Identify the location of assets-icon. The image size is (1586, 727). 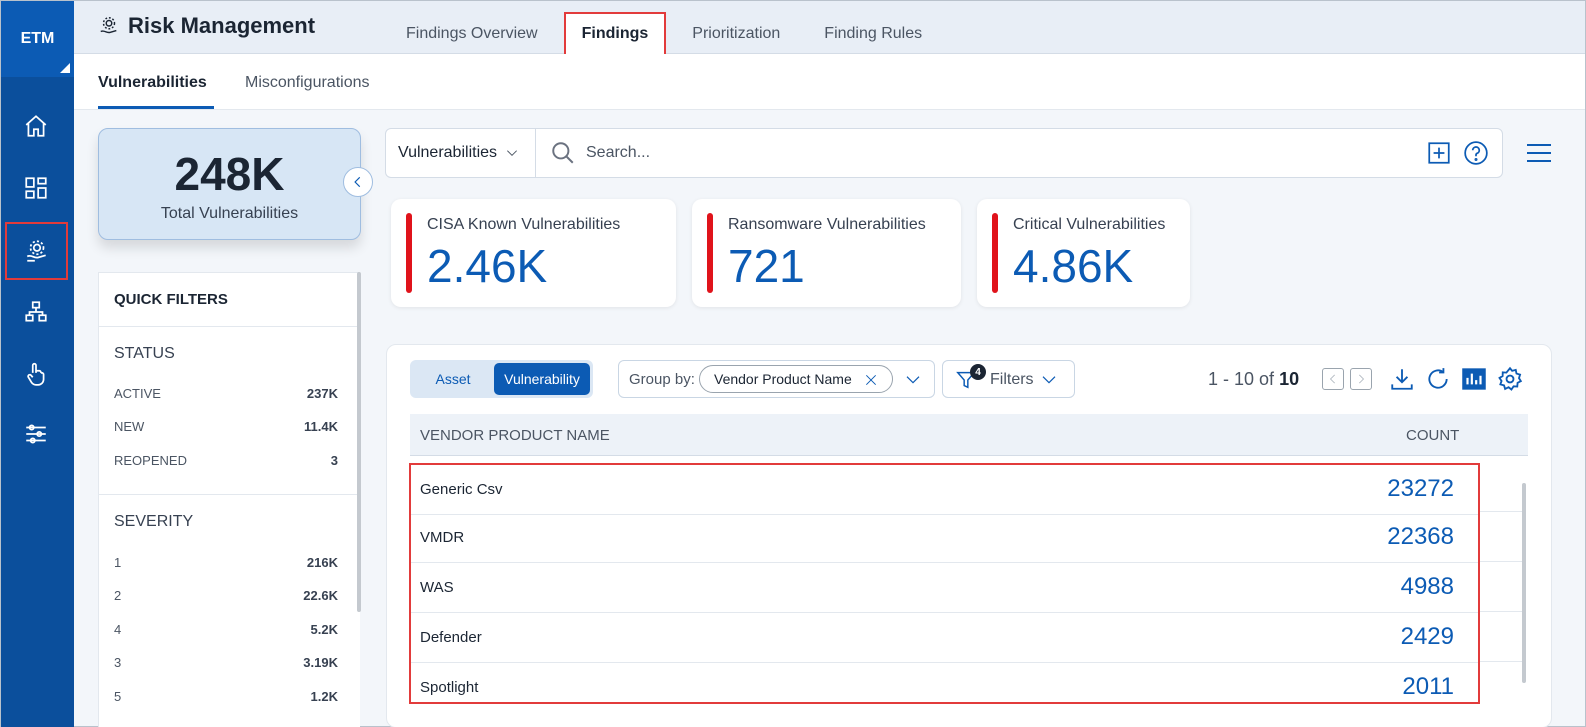
(36, 311).